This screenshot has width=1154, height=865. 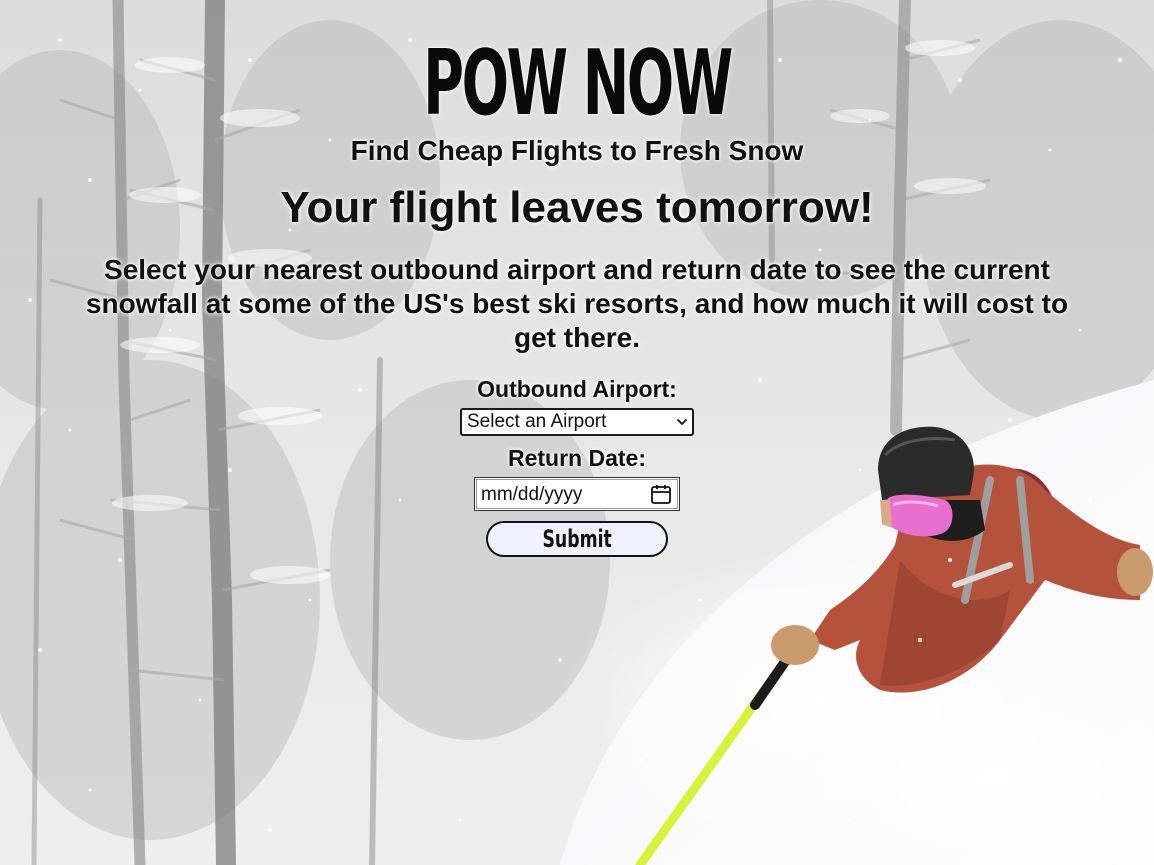 What do you see at coordinates (577, 207) in the screenshot?
I see `page-headline: Your flight leaves tomorrow!` at bounding box center [577, 207].